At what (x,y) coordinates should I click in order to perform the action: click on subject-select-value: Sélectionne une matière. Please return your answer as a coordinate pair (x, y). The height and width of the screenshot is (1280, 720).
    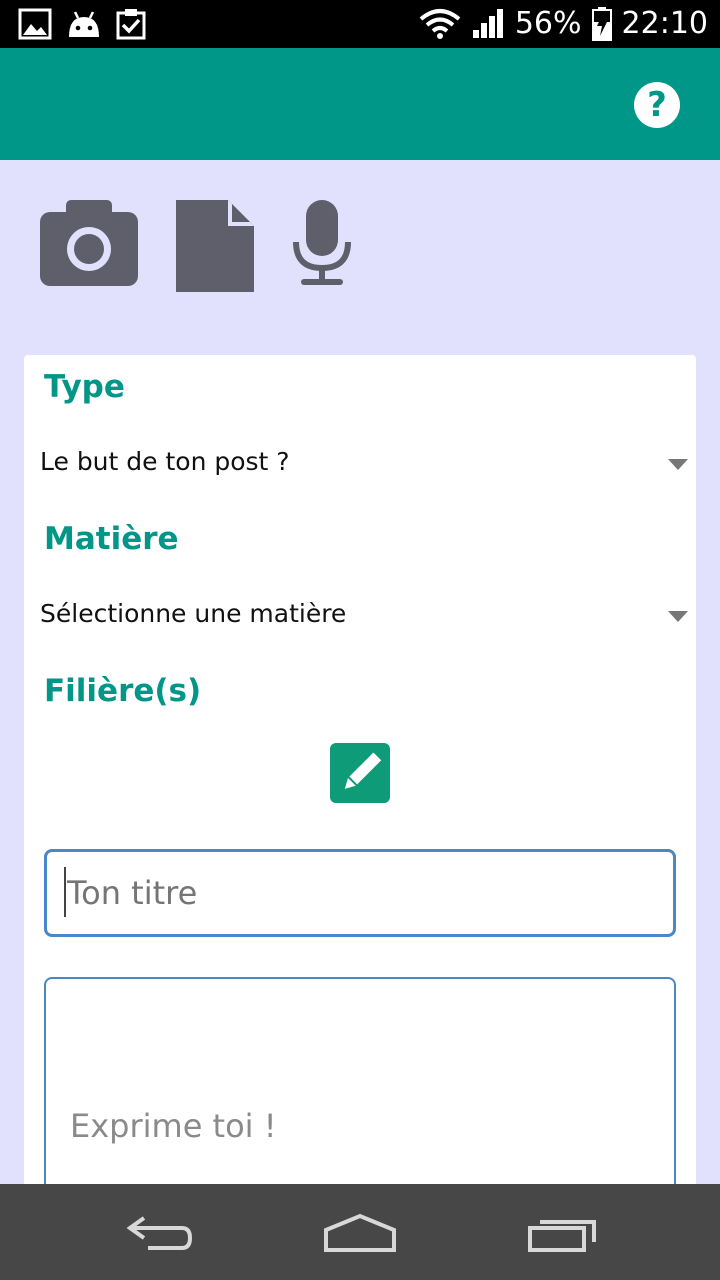
    Looking at the image, I should click on (193, 613).